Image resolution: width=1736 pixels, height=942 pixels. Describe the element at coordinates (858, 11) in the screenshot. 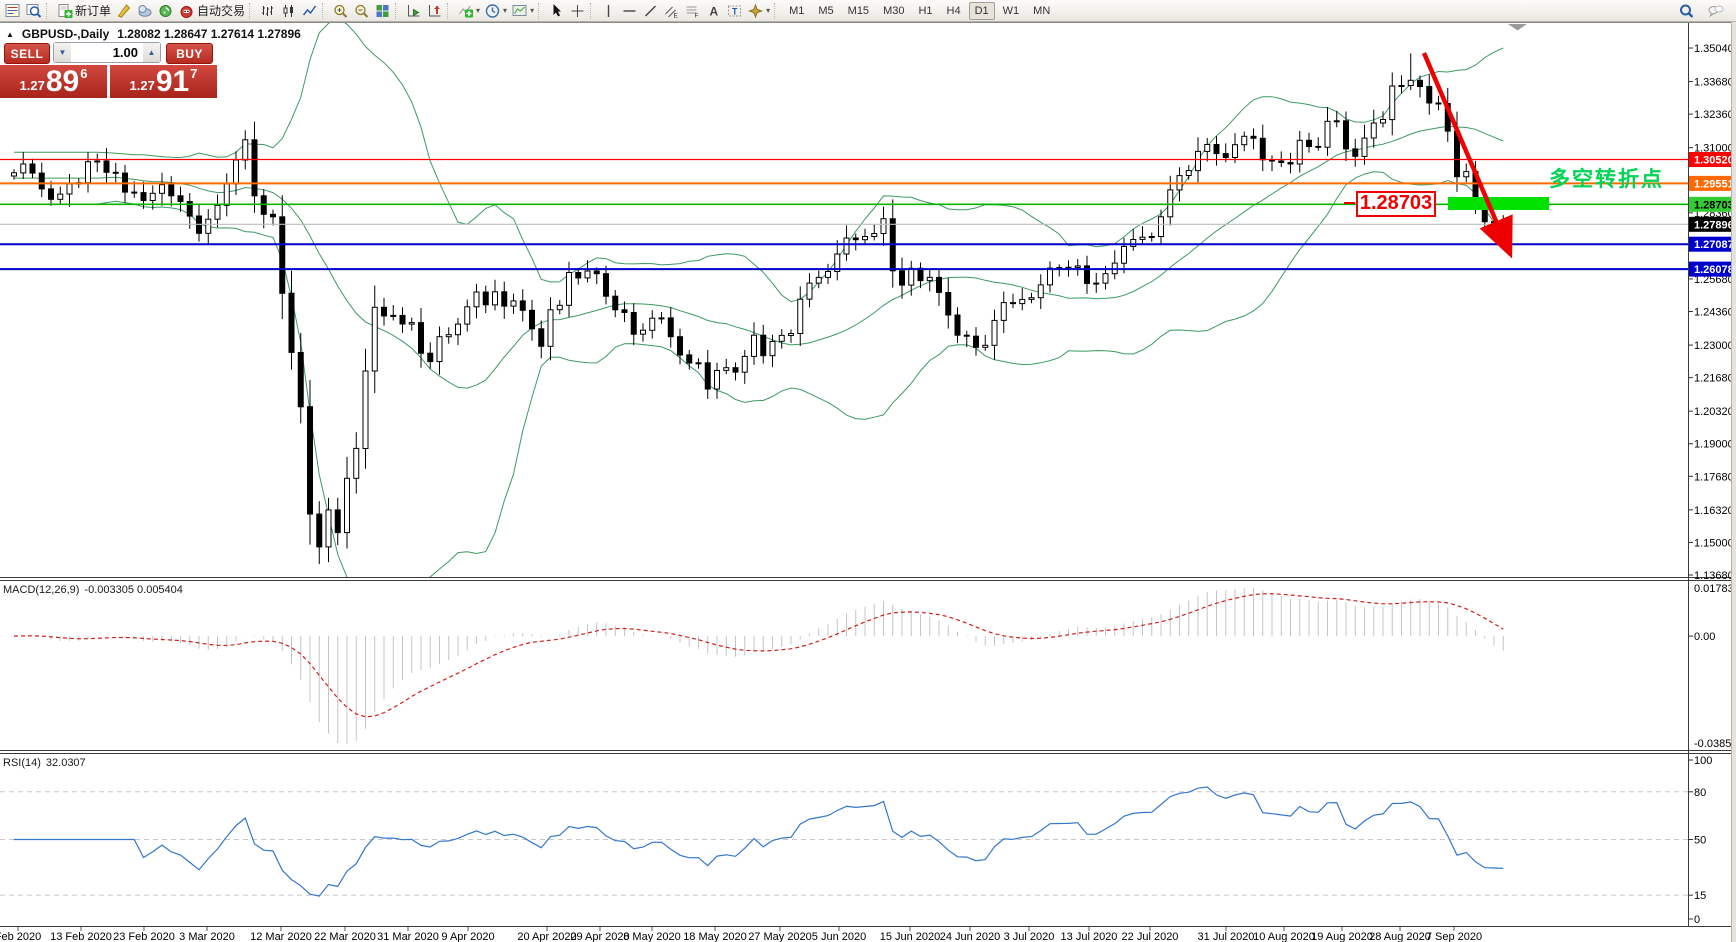

I see `timeframe-m15-button: M15` at that location.